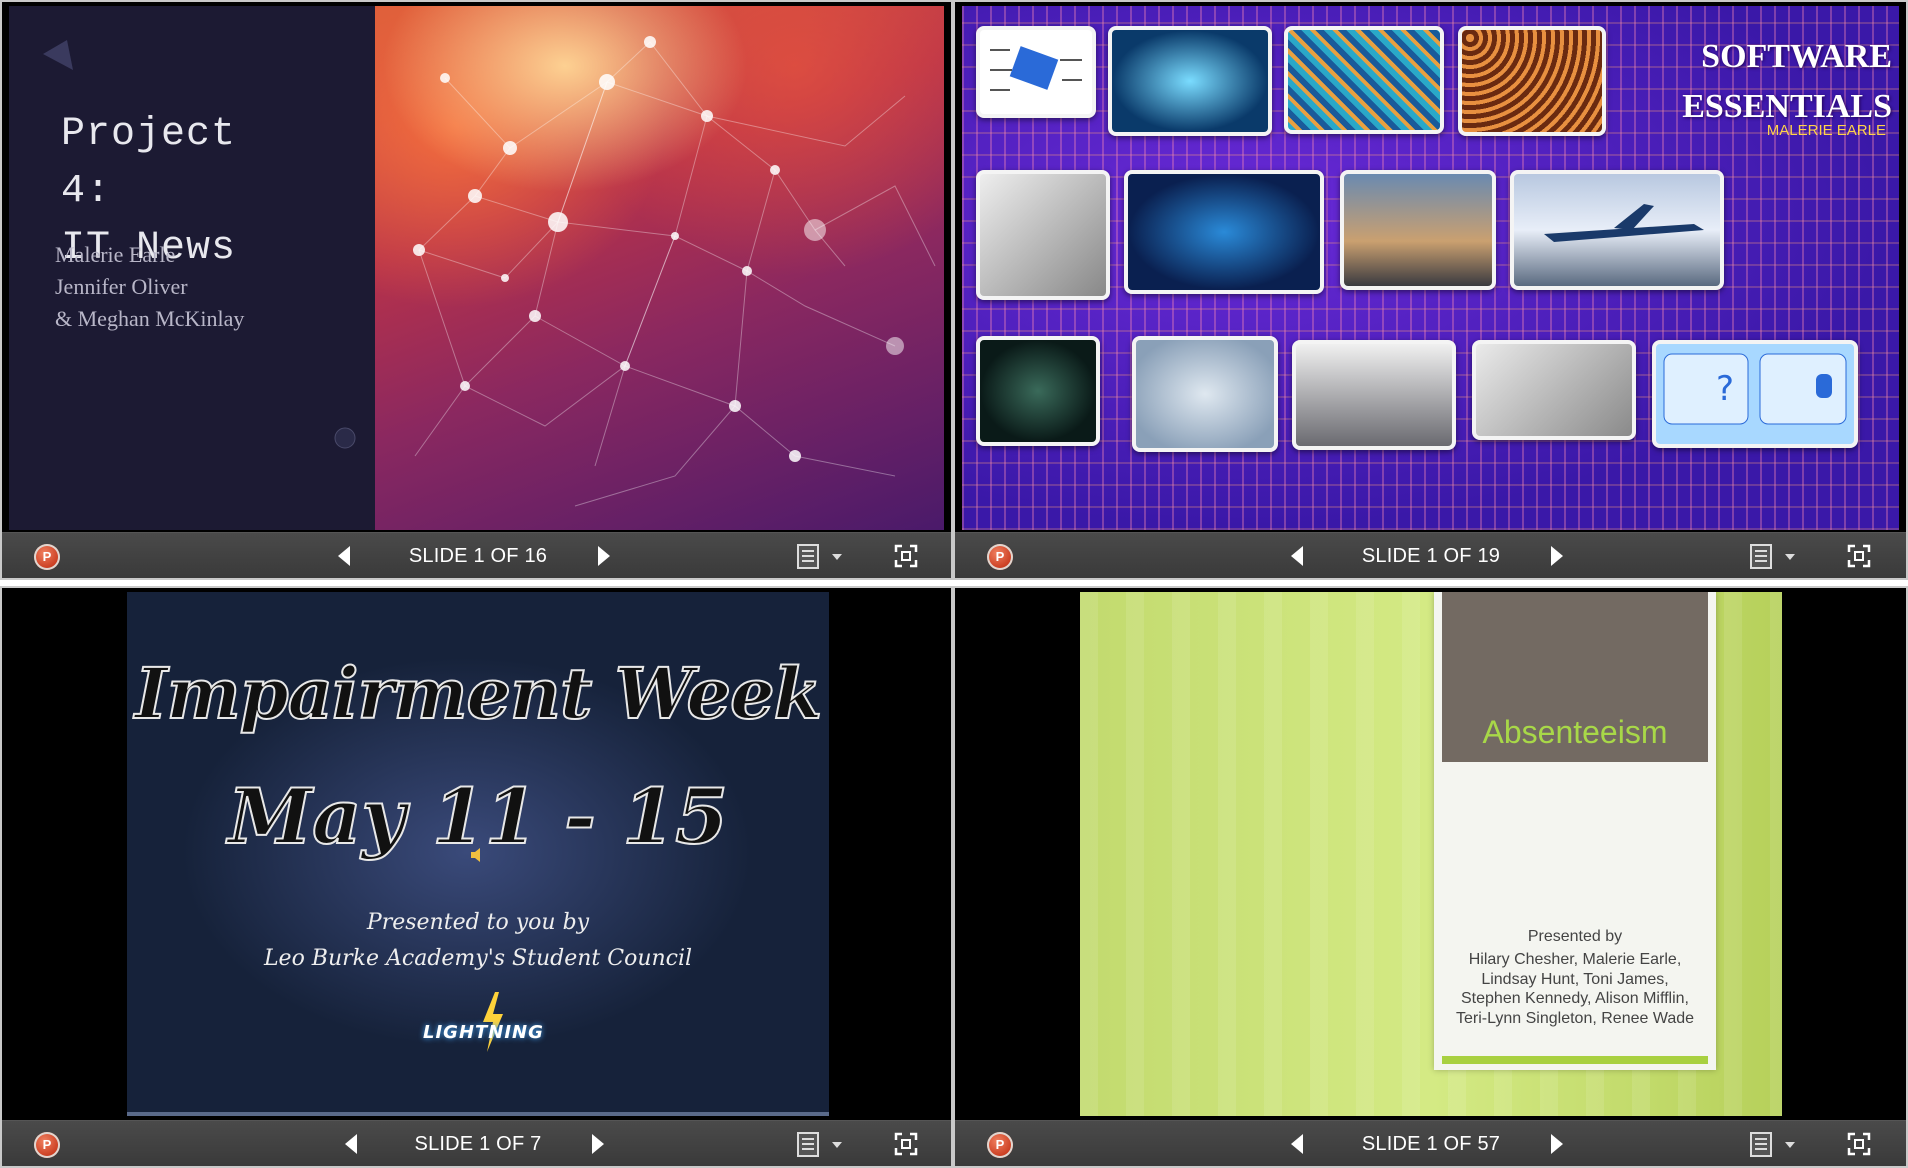 This screenshot has height=1168, width=1908. Describe the element at coordinates (1374, 395) in the screenshot. I see `laptop-monitors-image` at that location.